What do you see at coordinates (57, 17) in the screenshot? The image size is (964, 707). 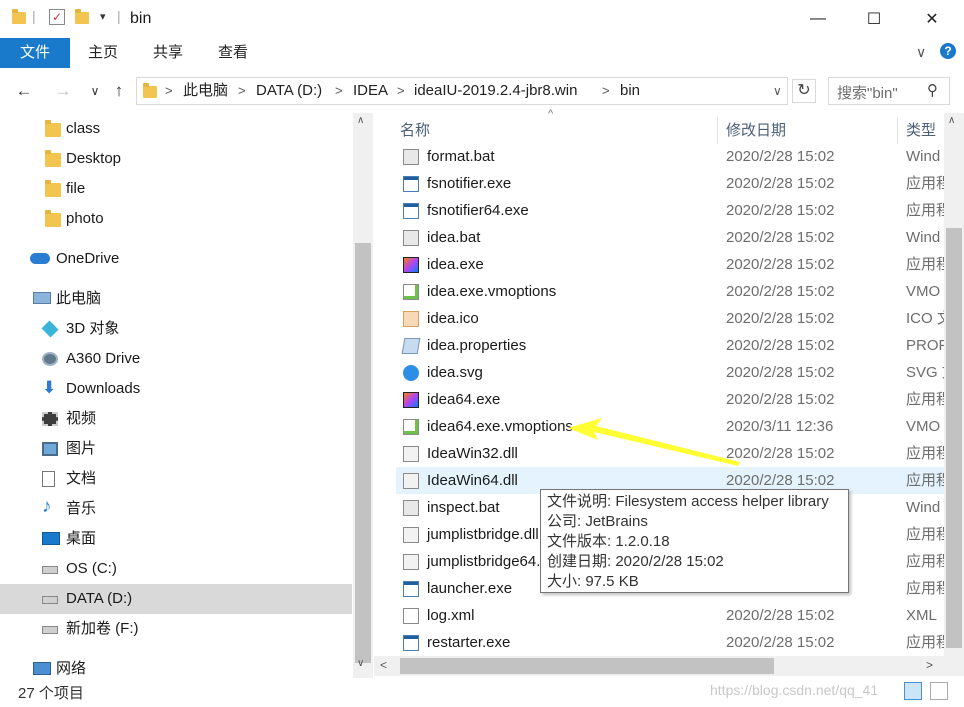 I see `properties-check-icon: ✓` at bounding box center [57, 17].